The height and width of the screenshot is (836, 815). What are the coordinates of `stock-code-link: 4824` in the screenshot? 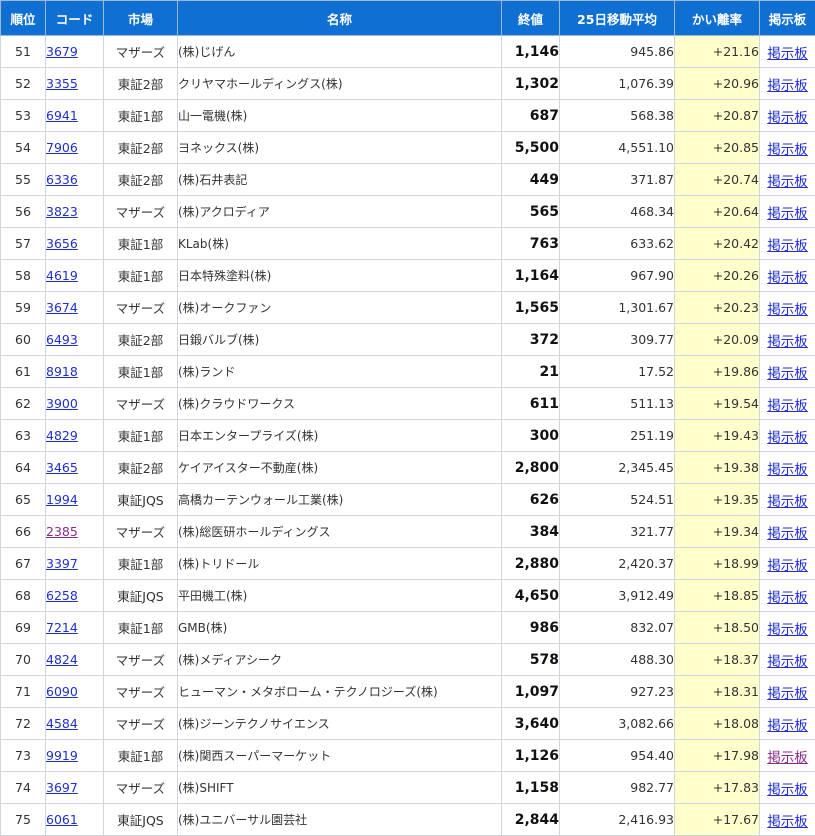 It's located at (62, 659).